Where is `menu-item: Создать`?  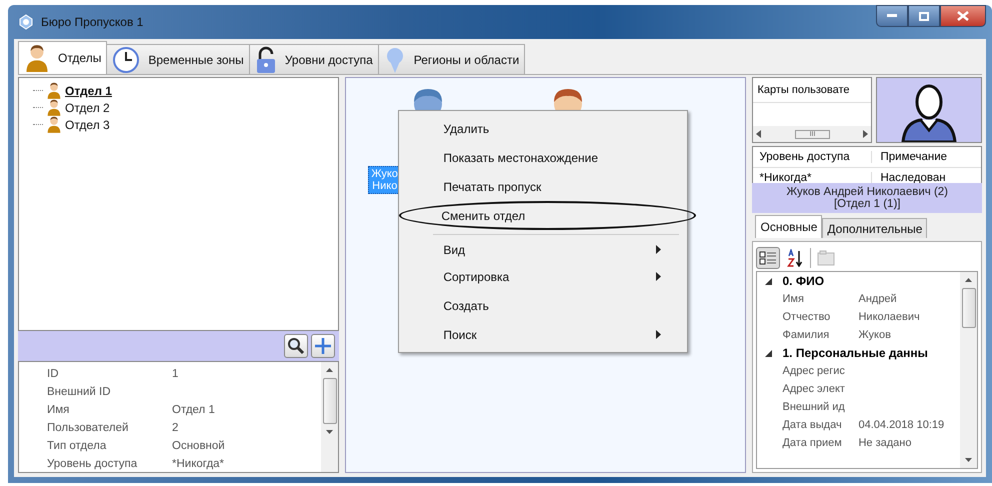
menu-item: Создать is located at coordinates (543, 305).